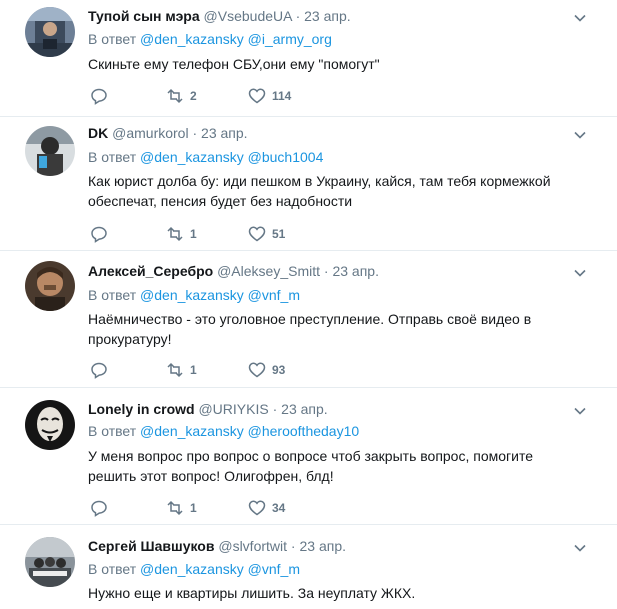  I want to click on reply-context: В ответ @den_kazansky @i_army_org, so click(210, 39).